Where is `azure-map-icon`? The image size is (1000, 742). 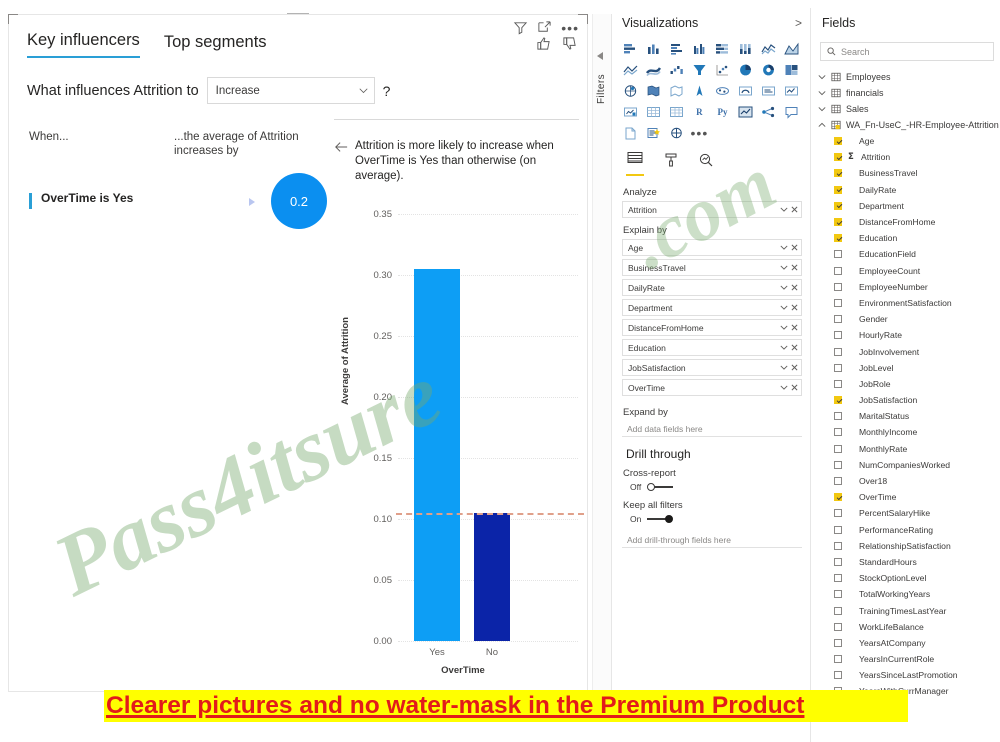
azure-map-icon is located at coordinates (723, 90).